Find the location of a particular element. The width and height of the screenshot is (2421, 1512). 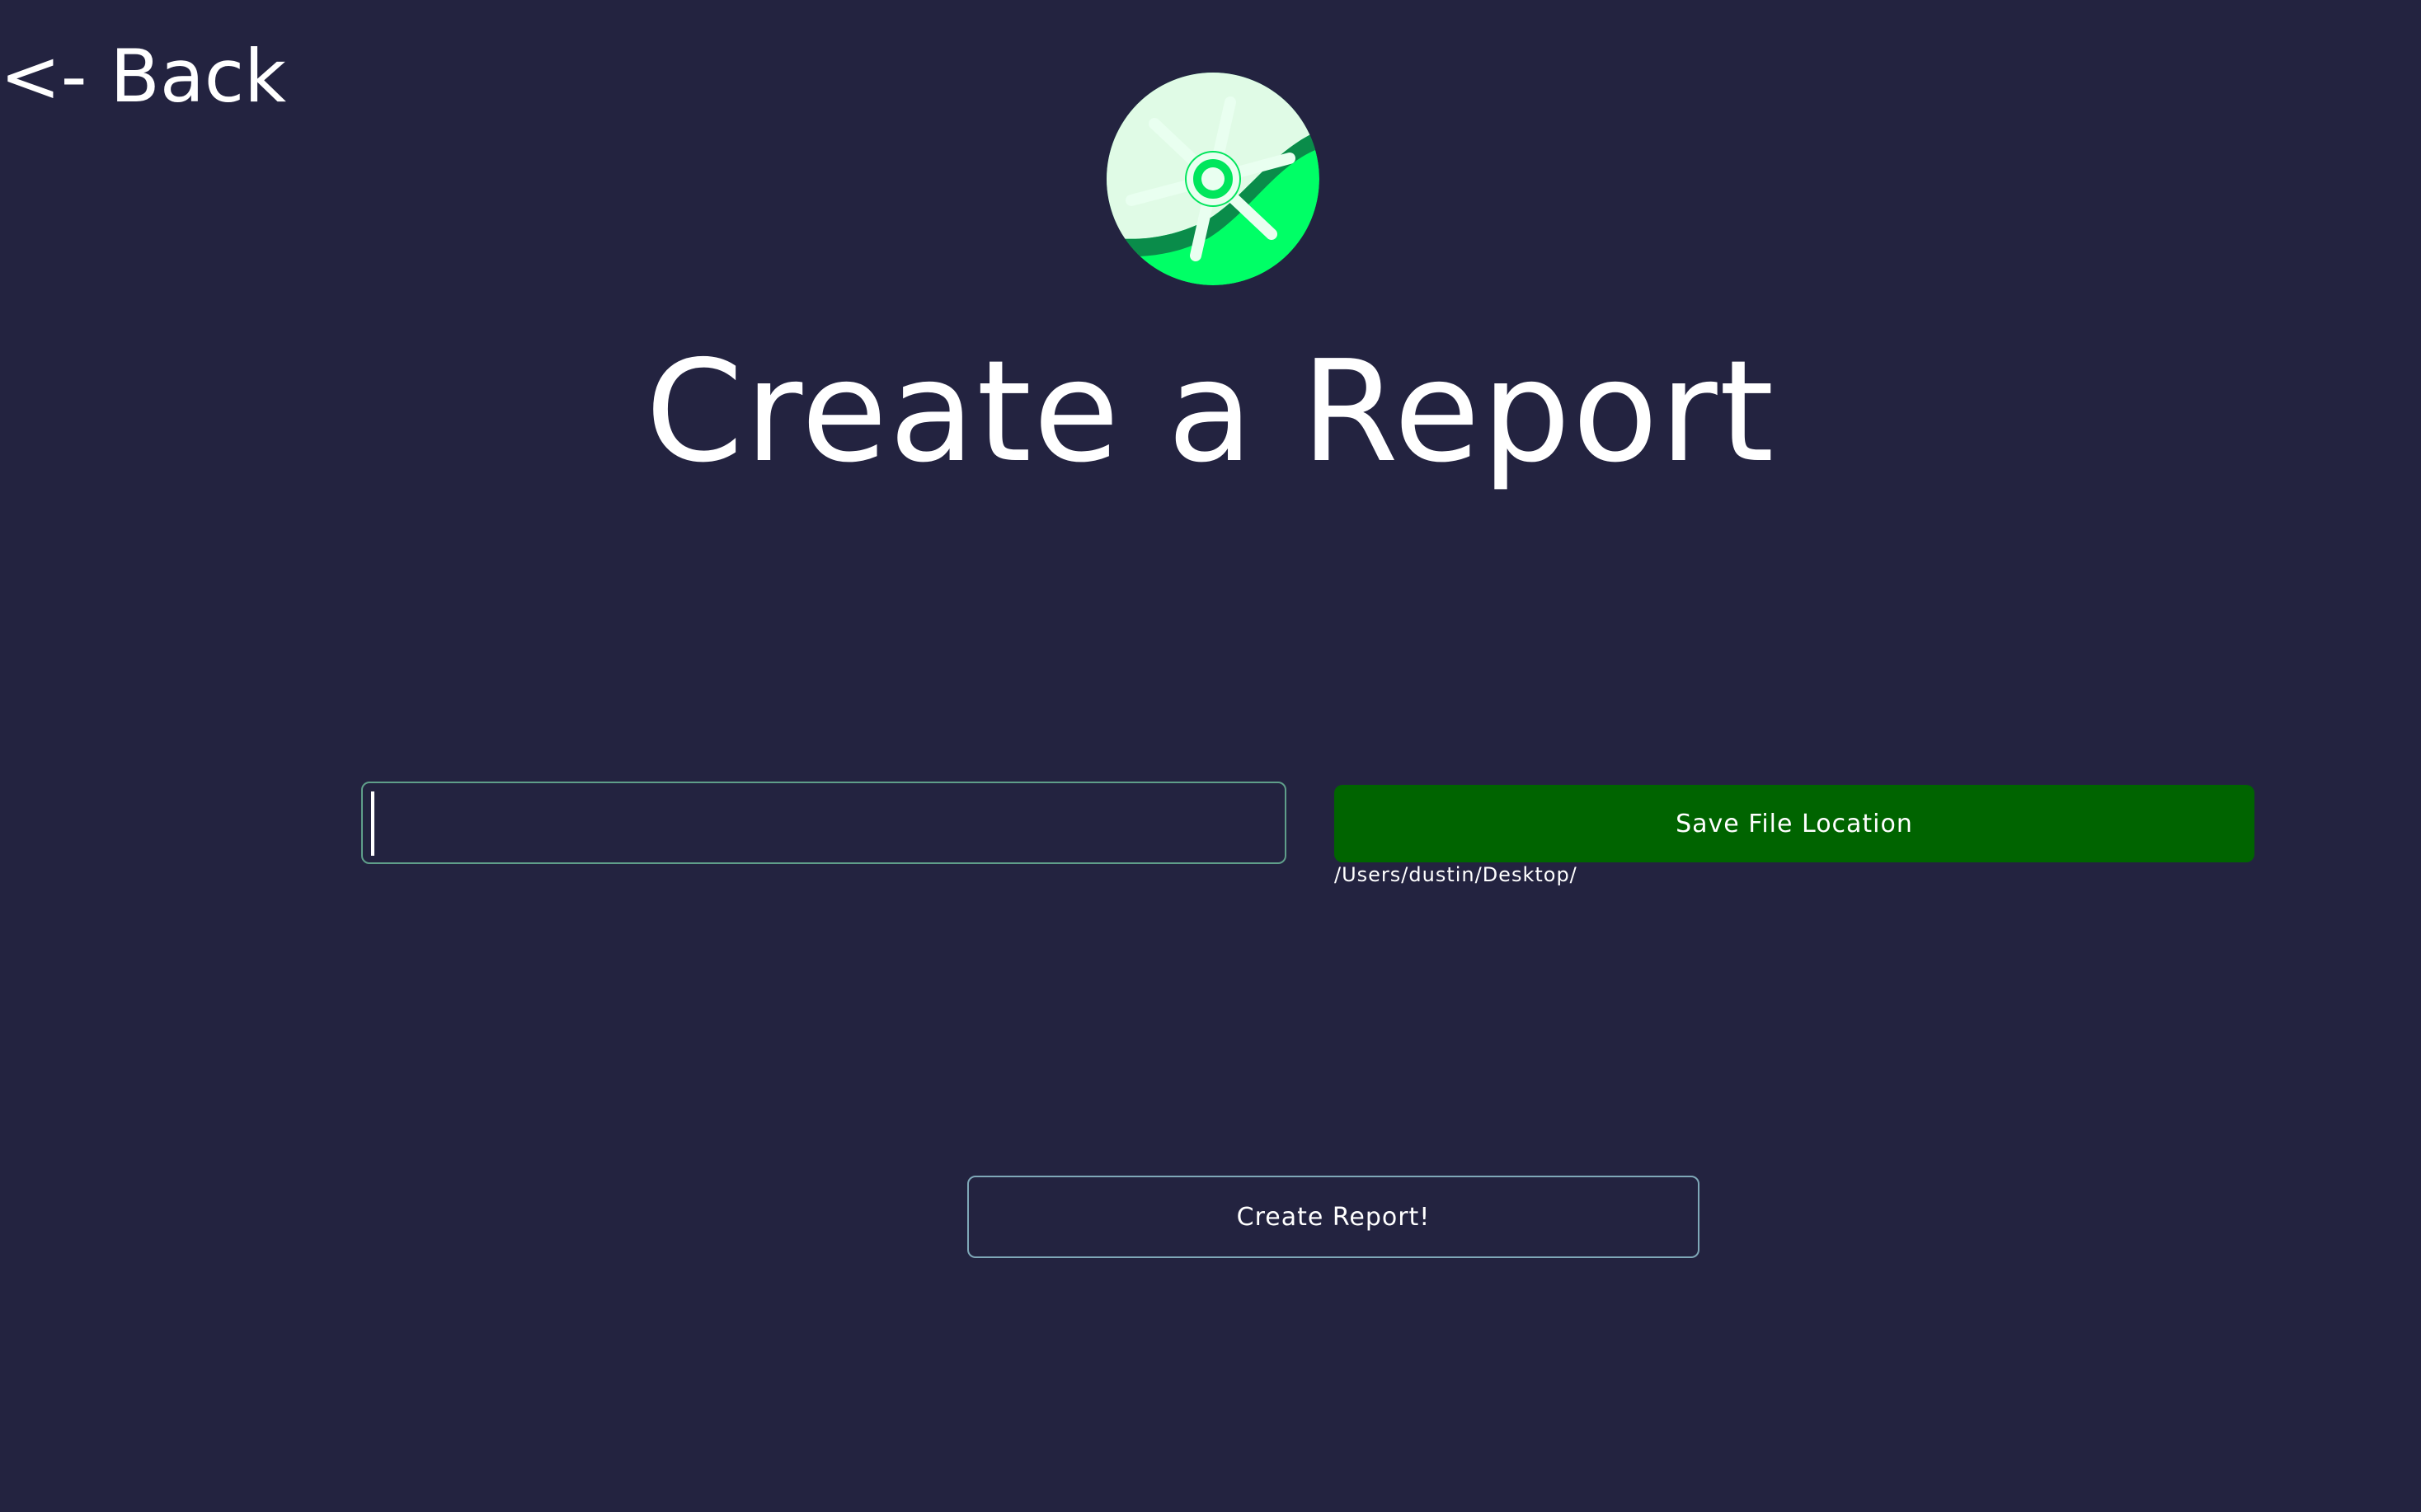

create-report-button: Create Report! is located at coordinates (1333, 1217).